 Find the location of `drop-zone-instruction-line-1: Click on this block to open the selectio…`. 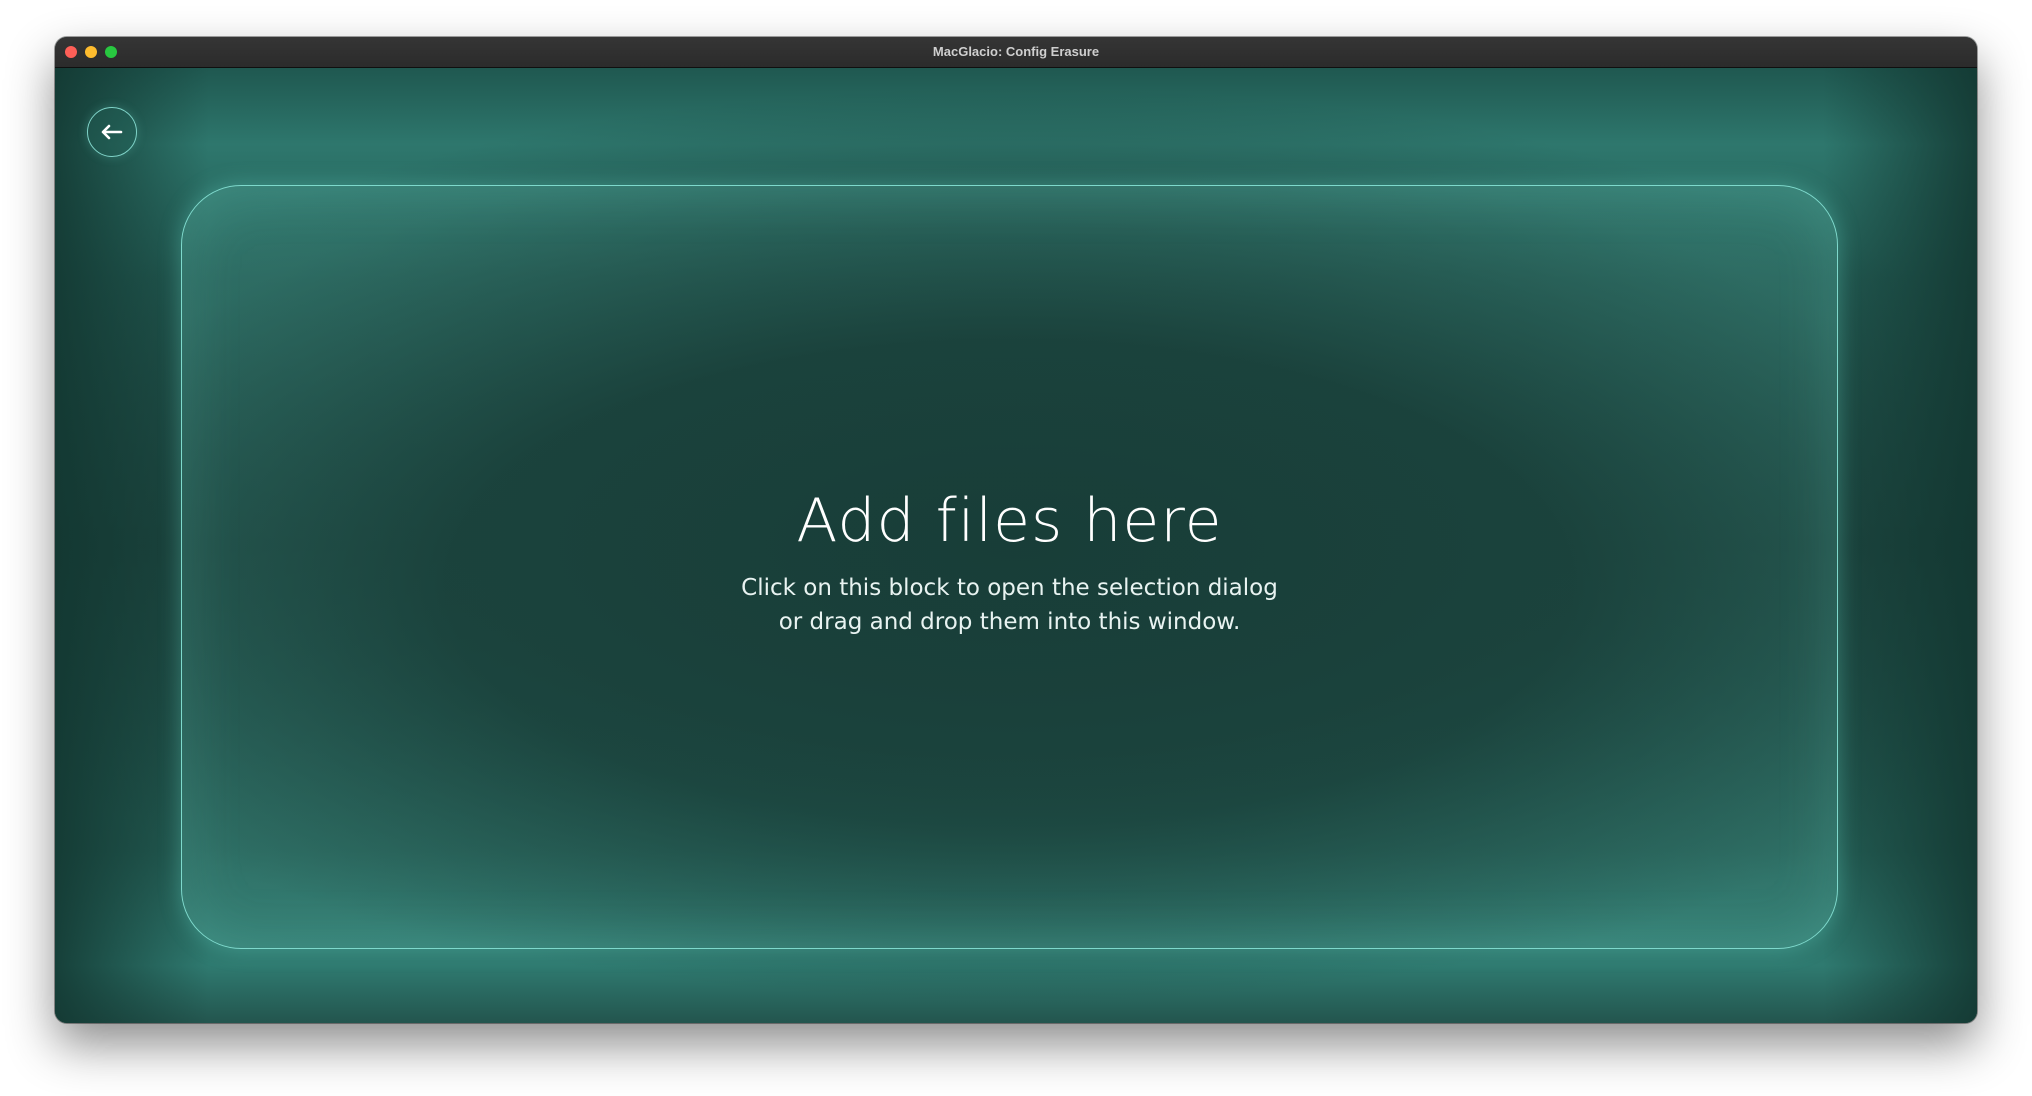

drop-zone-instruction-line-1: Click on this block to open the selectio… is located at coordinates (1009, 588).